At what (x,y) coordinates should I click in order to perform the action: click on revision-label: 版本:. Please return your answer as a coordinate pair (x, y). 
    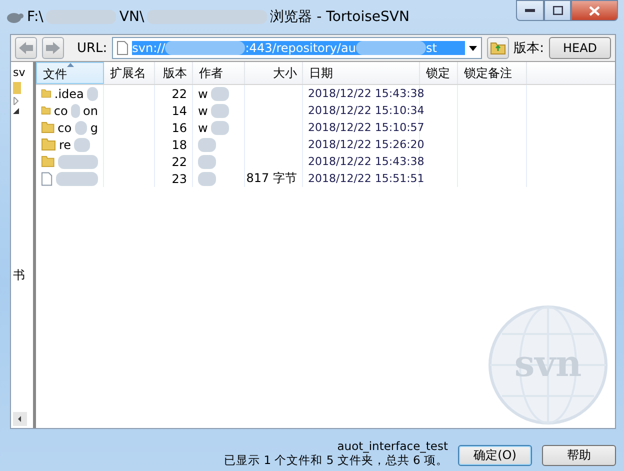
    Looking at the image, I should click on (529, 48).